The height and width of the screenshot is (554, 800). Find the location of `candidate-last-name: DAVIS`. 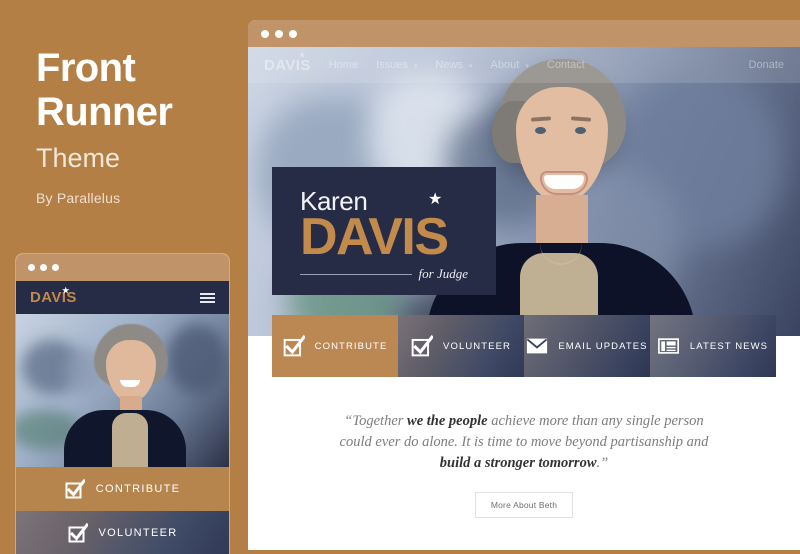

candidate-last-name: DAVIS is located at coordinates (374, 237).